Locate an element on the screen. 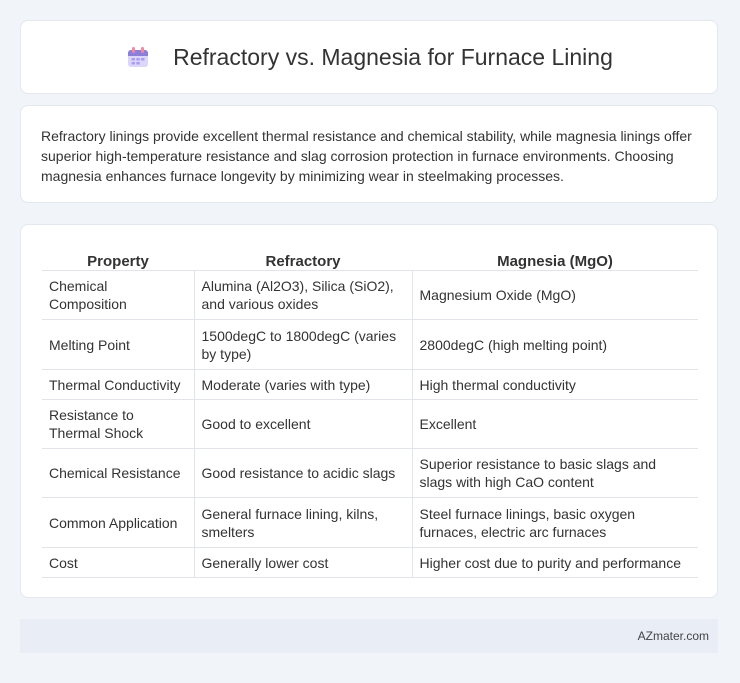  footer-brand: AZmater.com is located at coordinates (673, 636).